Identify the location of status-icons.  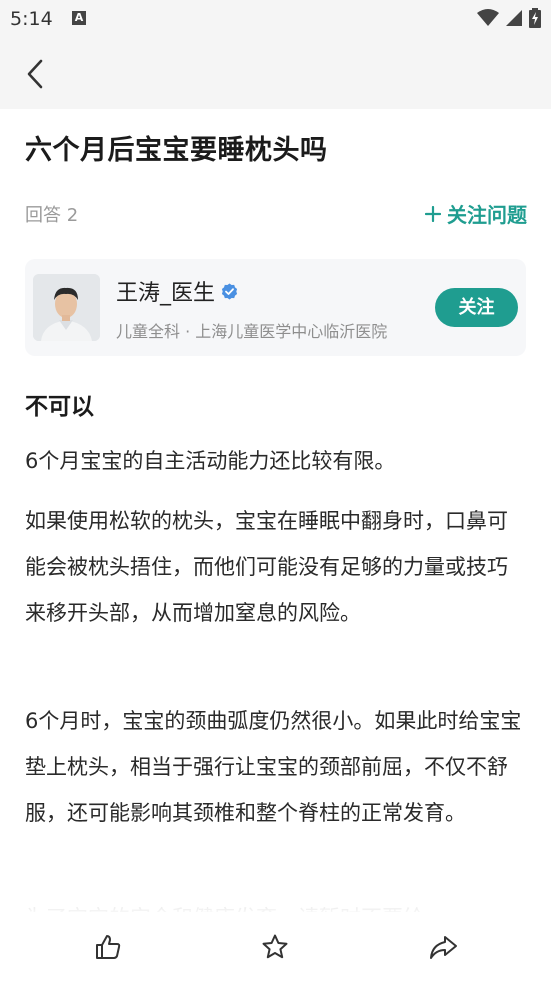
(509, 18).